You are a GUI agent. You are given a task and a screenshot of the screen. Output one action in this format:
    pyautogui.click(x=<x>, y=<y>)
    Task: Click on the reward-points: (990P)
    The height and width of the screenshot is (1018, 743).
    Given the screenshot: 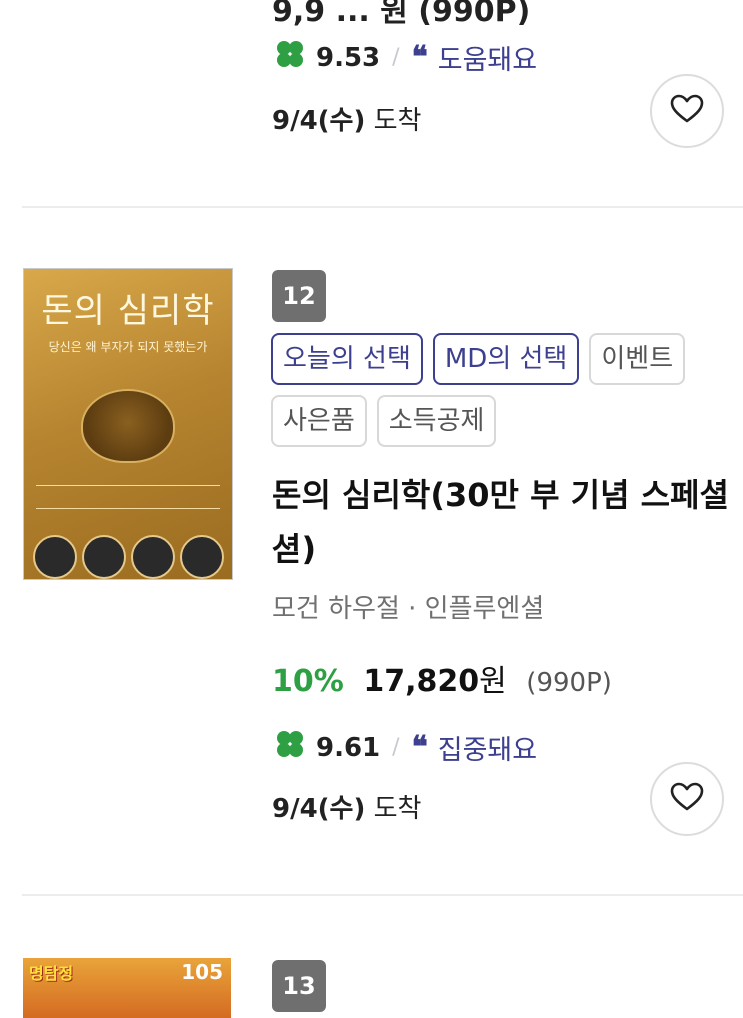 What is the action you would take?
    pyautogui.click(x=569, y=683)
    